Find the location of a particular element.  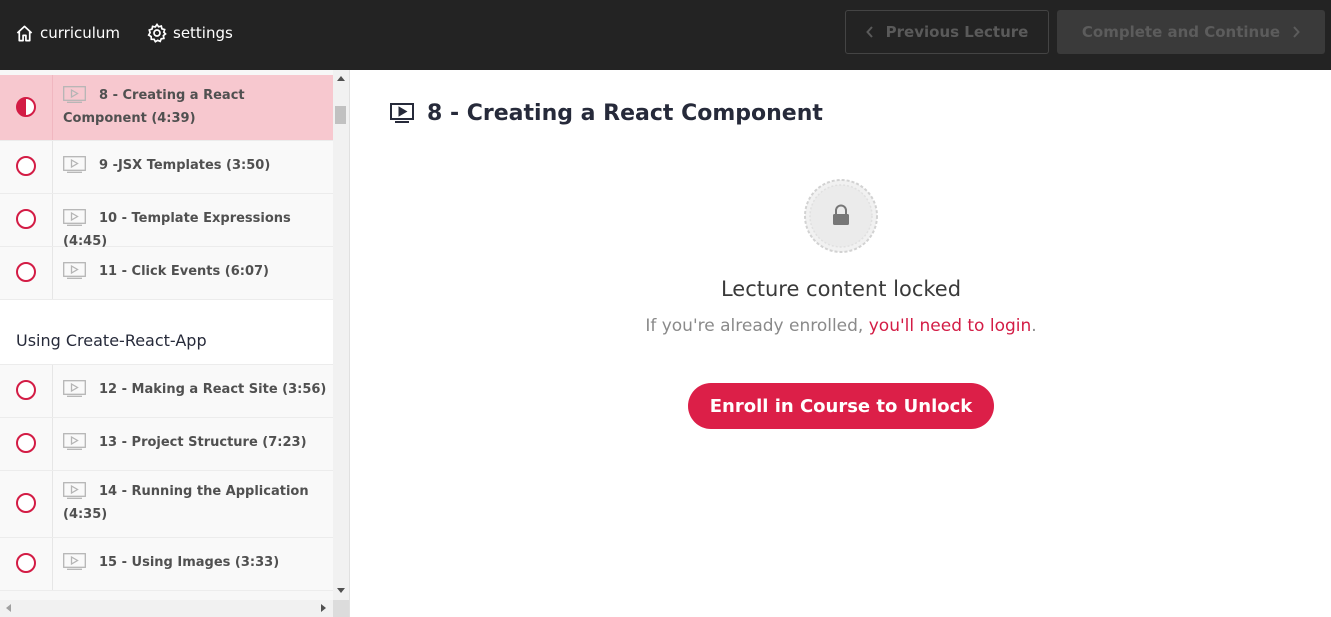

lecture-item-9: 9 -JSX Templates (3:50) is located at coordinates (166, 167).